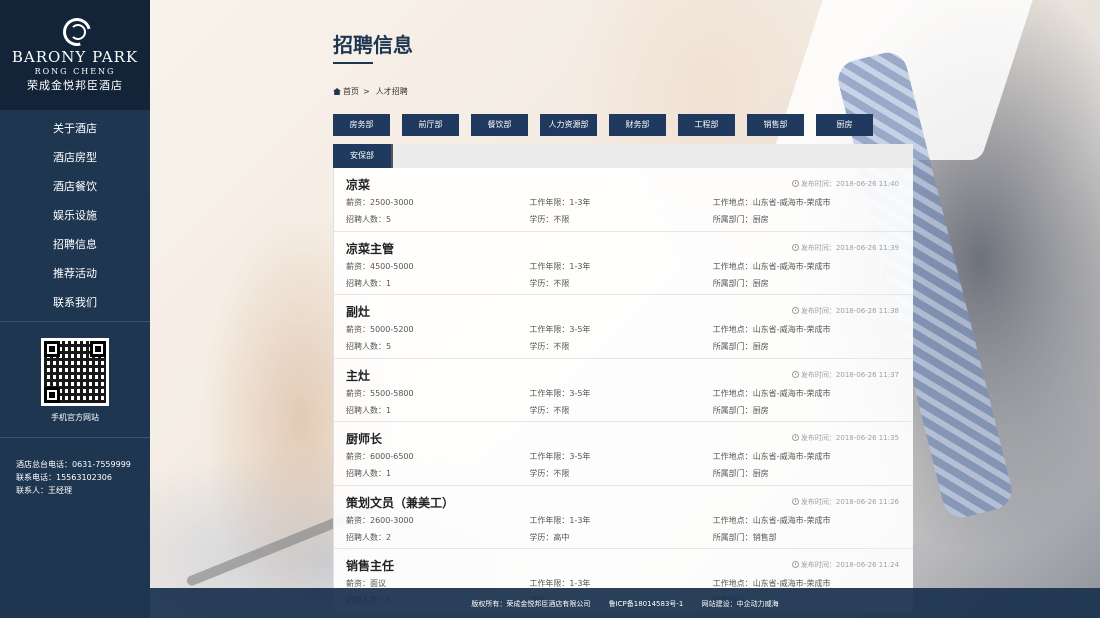  What do you see at coordinates (437, 456) in the screenshot?
I see `job-salary: 薪资：6000-6500` at bounding box center [437, 456].